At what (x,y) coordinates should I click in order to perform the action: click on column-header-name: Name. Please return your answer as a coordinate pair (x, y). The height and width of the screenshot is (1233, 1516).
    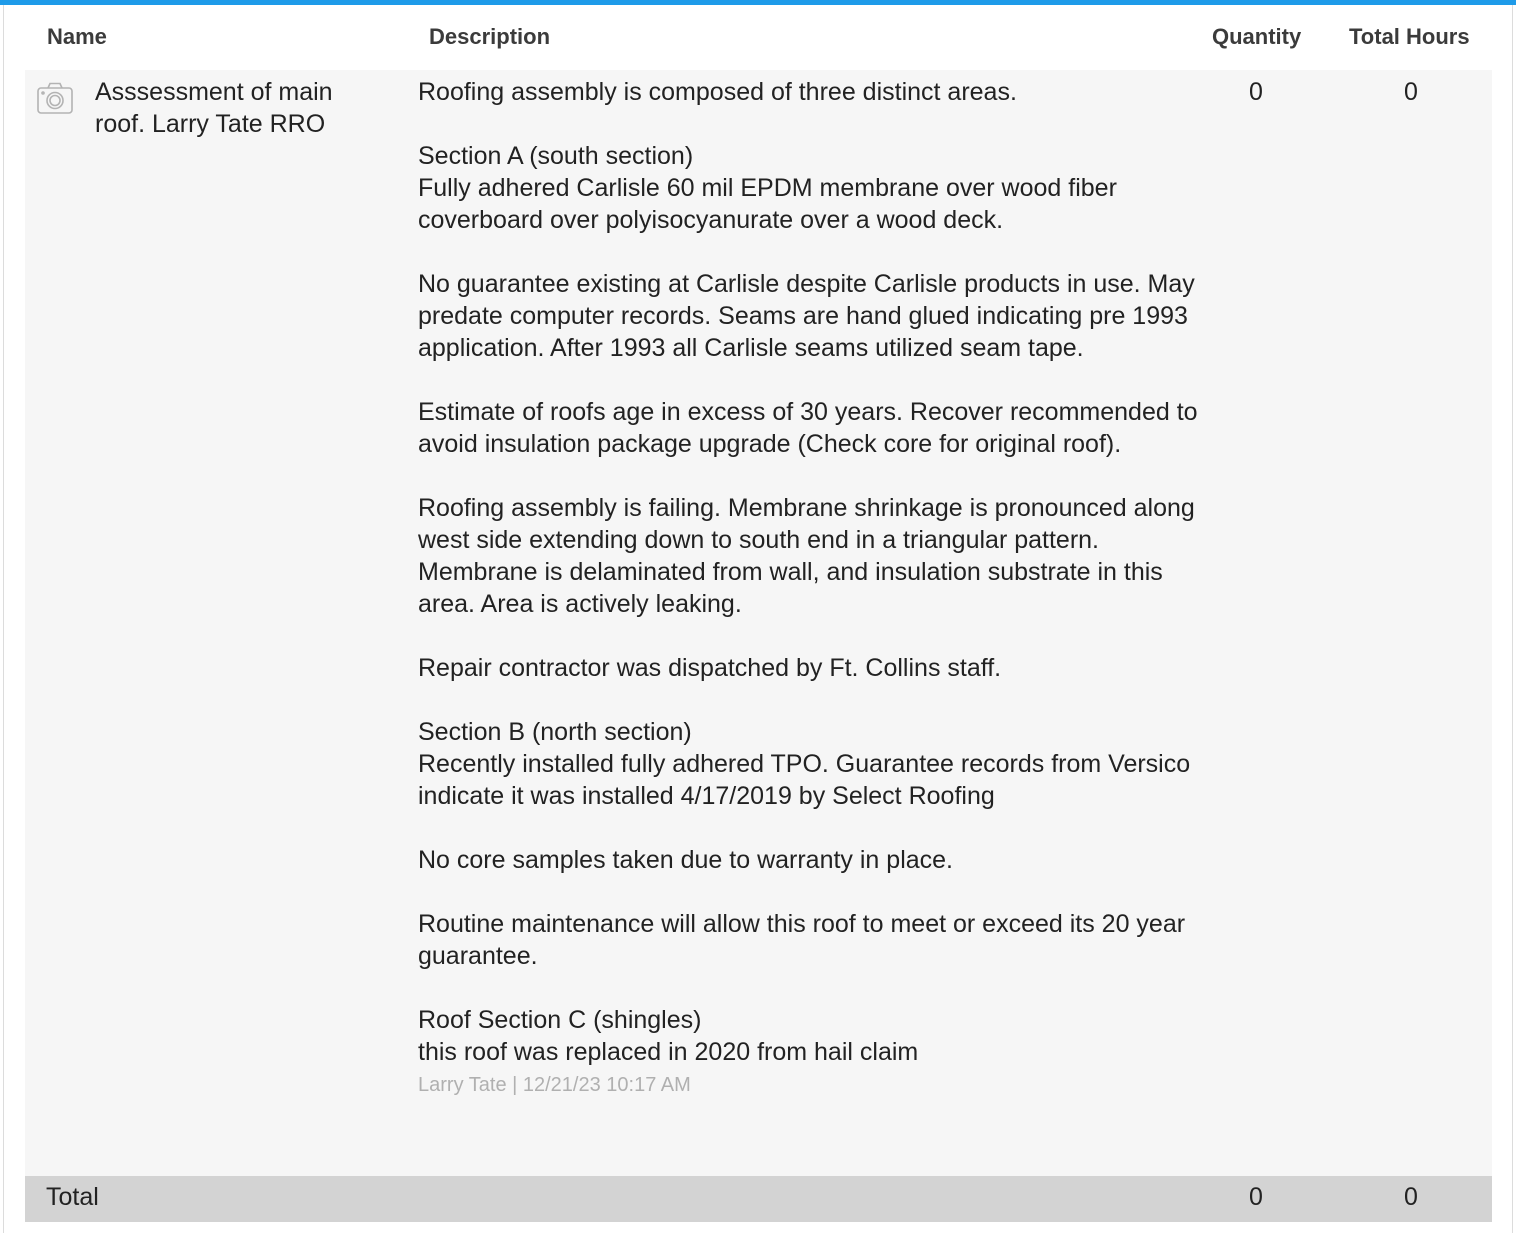
    Looking at the image, I should click on (77, 37).